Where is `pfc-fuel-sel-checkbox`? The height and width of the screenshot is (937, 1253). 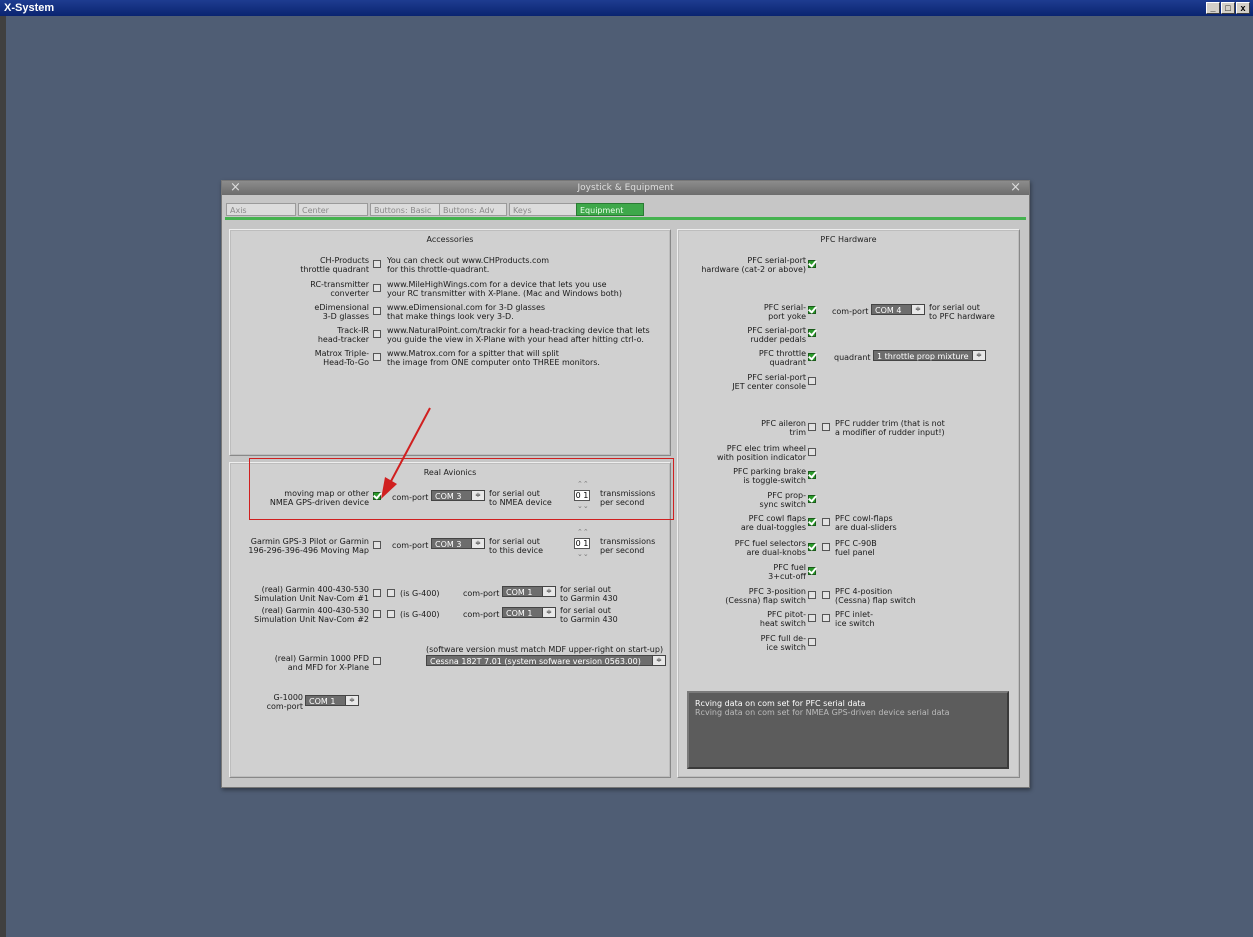
pfc-fuel-sel-checkbox is located at coordinates (812, 547).